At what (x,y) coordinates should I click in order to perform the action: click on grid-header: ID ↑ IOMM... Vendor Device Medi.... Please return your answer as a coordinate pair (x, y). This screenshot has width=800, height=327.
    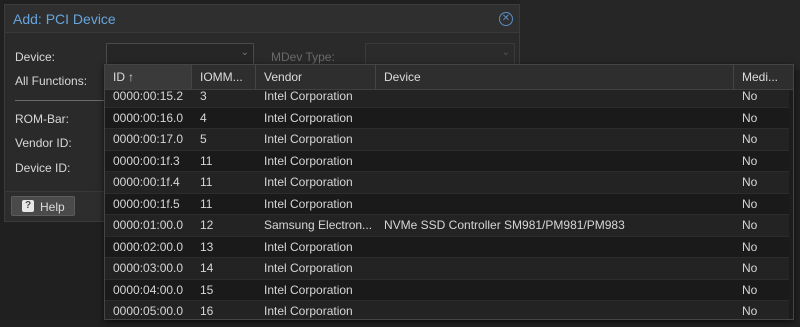
    Looking at the image, I should click on (449, 77).